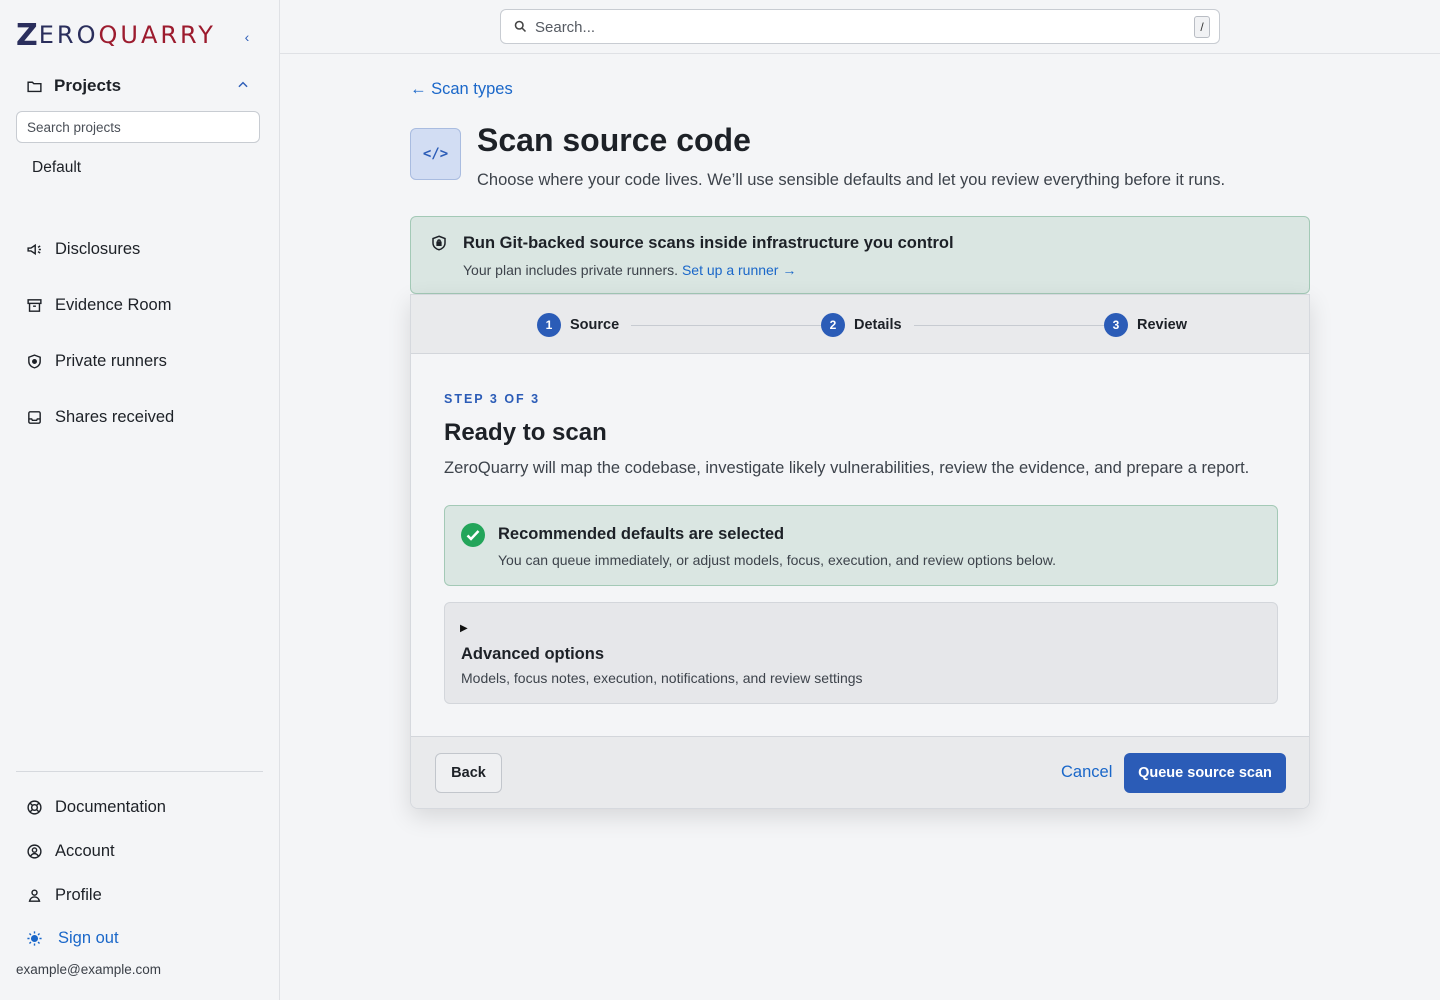 The width and height of the screenshot is (1440, 1000). What do you see at coordinates (34, 305) in the screenshot?
I see `archive-icon` at bounding box center [34, 305].